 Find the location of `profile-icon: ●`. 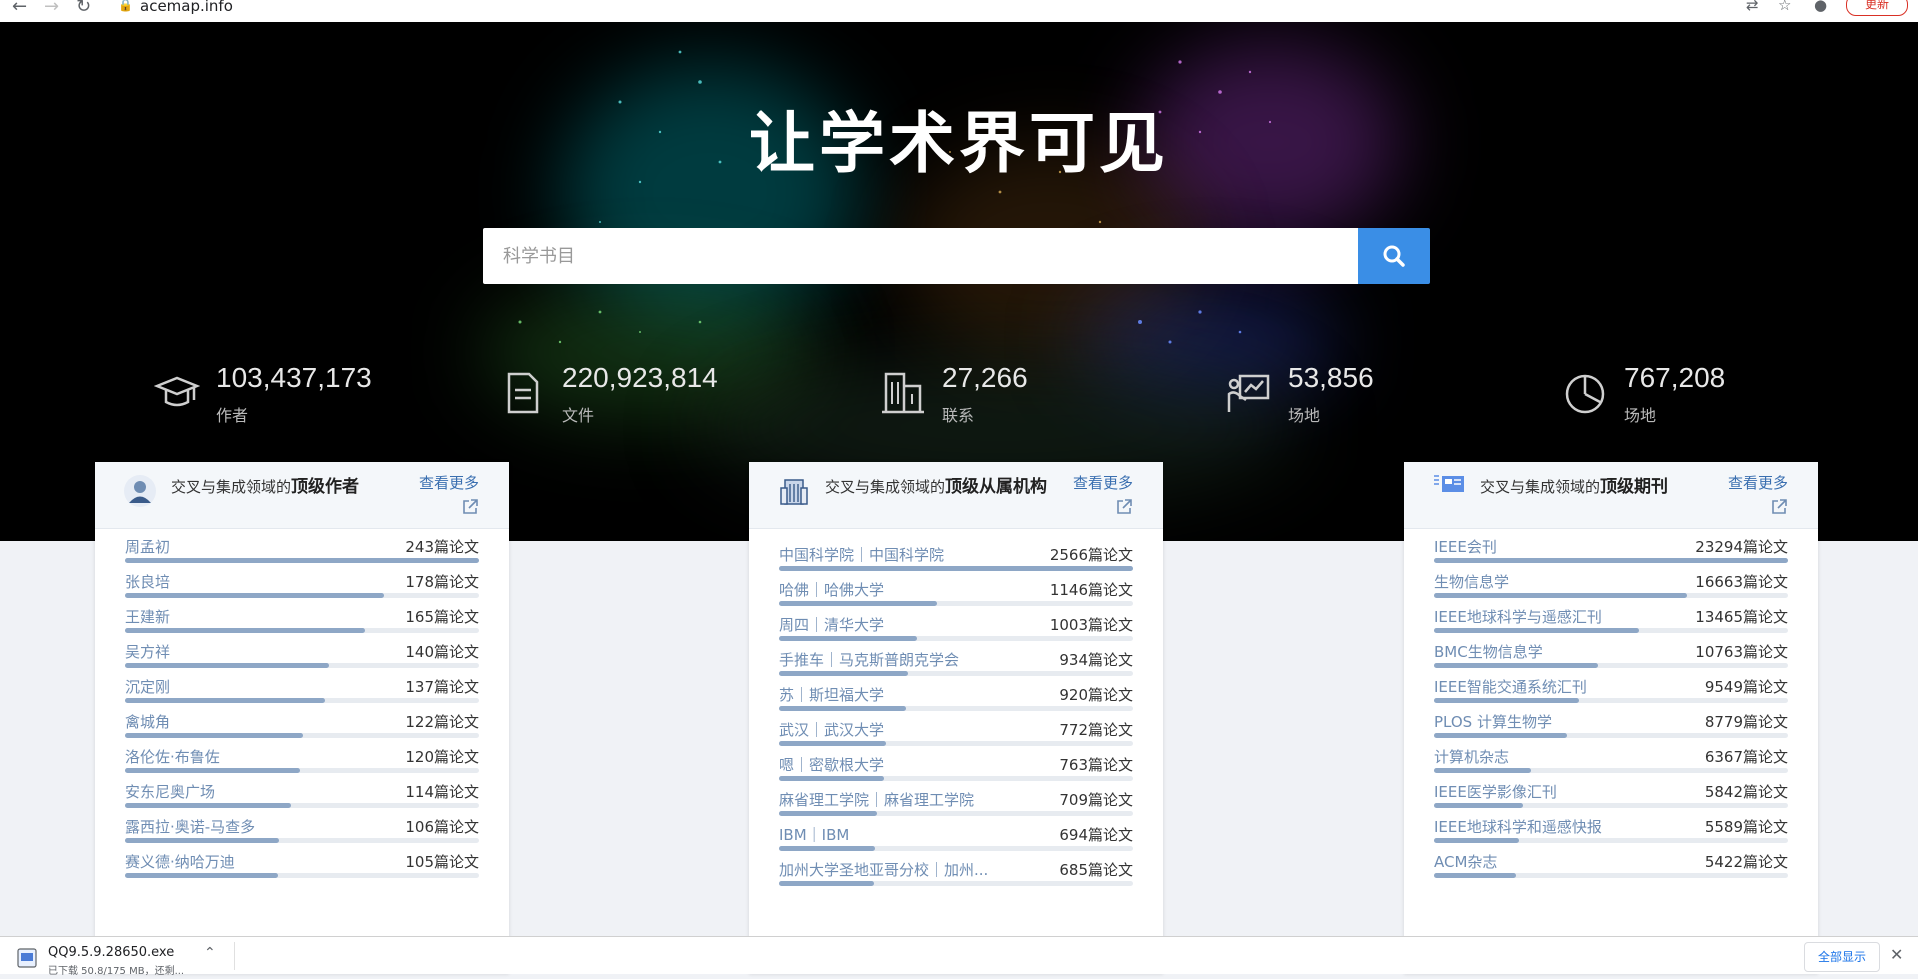

profile-icon: ● is located at coordinates (1820, 7).